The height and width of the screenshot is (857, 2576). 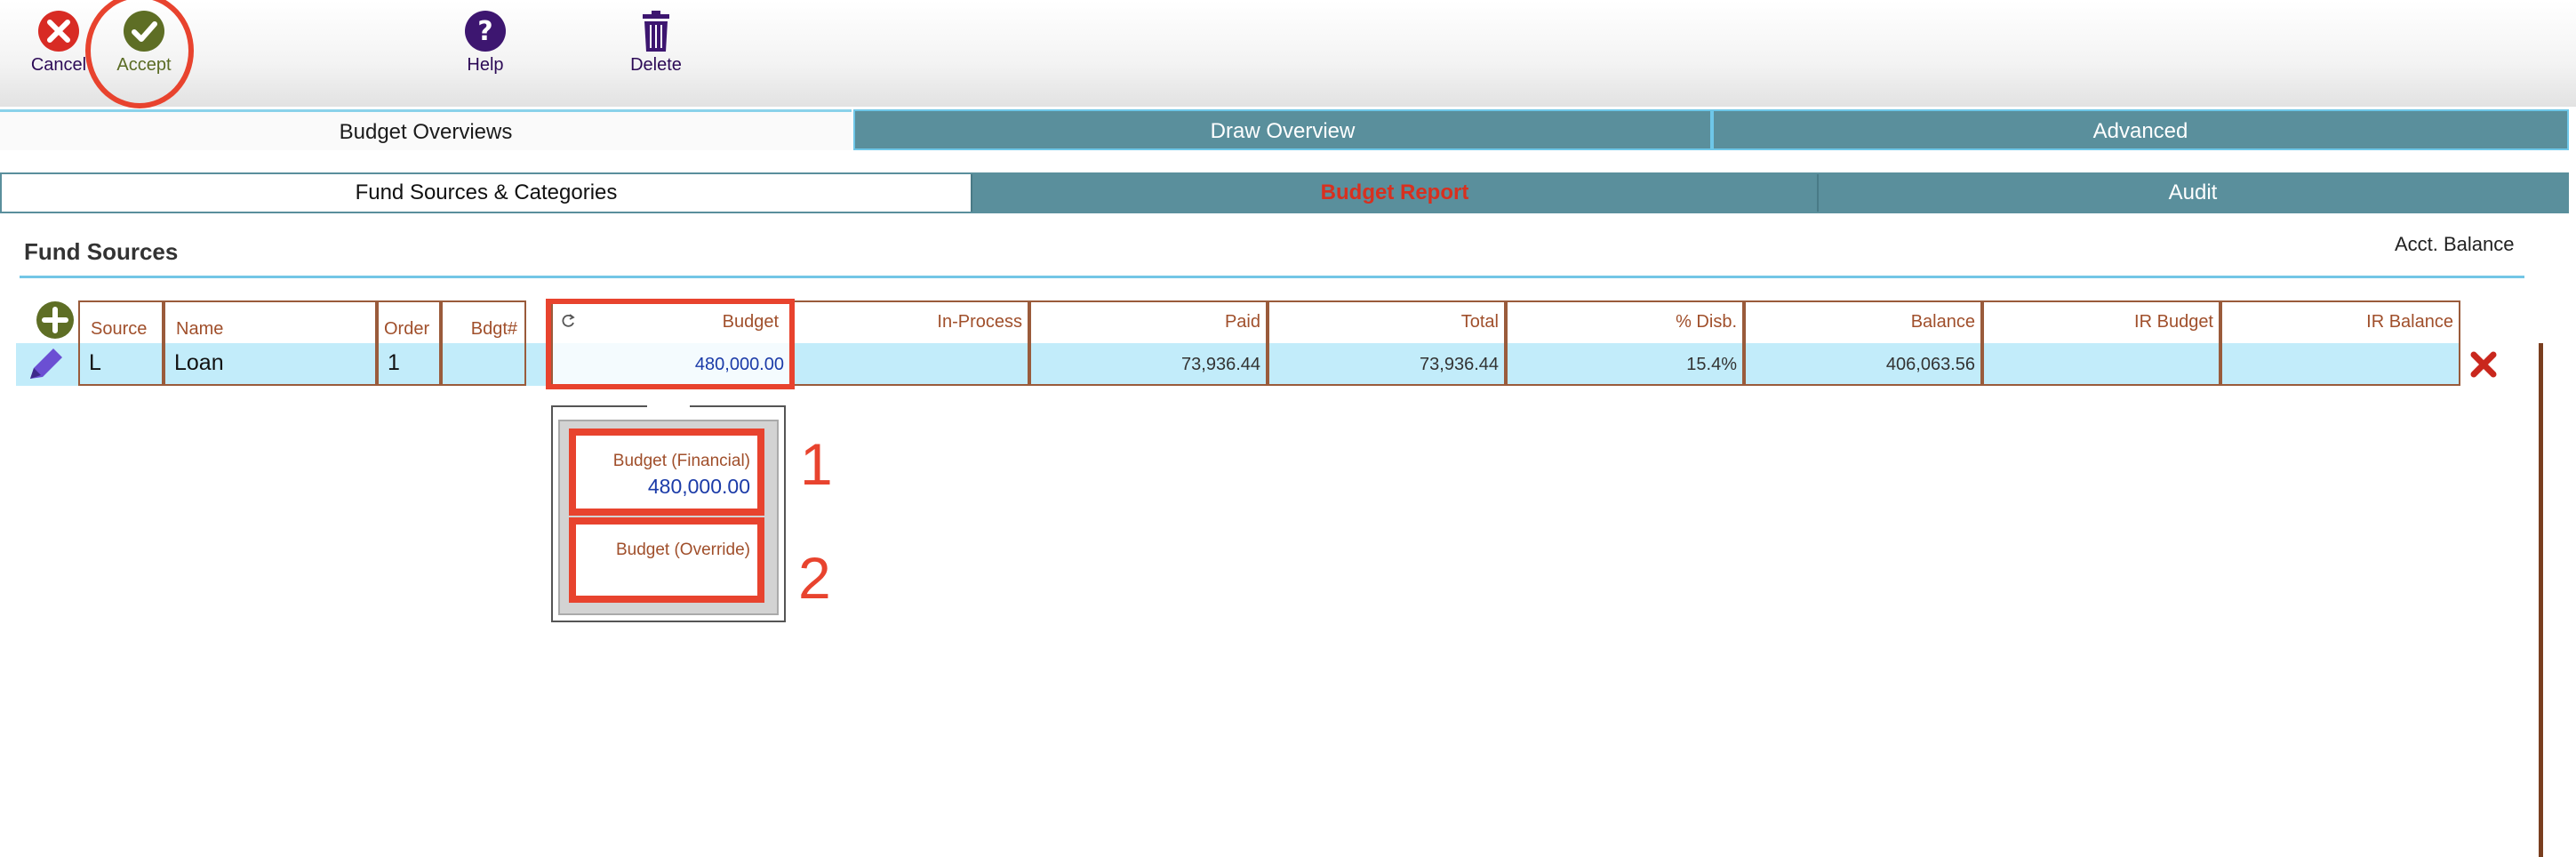 I want to click on help-label: Help, so click(x=485, y=65).